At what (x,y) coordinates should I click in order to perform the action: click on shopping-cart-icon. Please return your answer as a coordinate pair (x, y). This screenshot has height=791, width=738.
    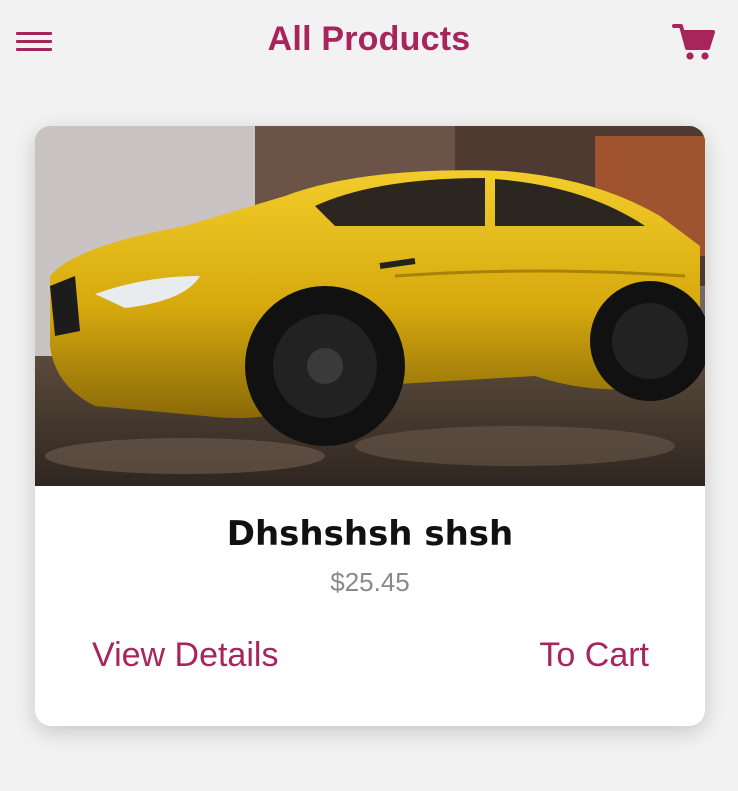
    Looking at the image, I should click on (694, 42).